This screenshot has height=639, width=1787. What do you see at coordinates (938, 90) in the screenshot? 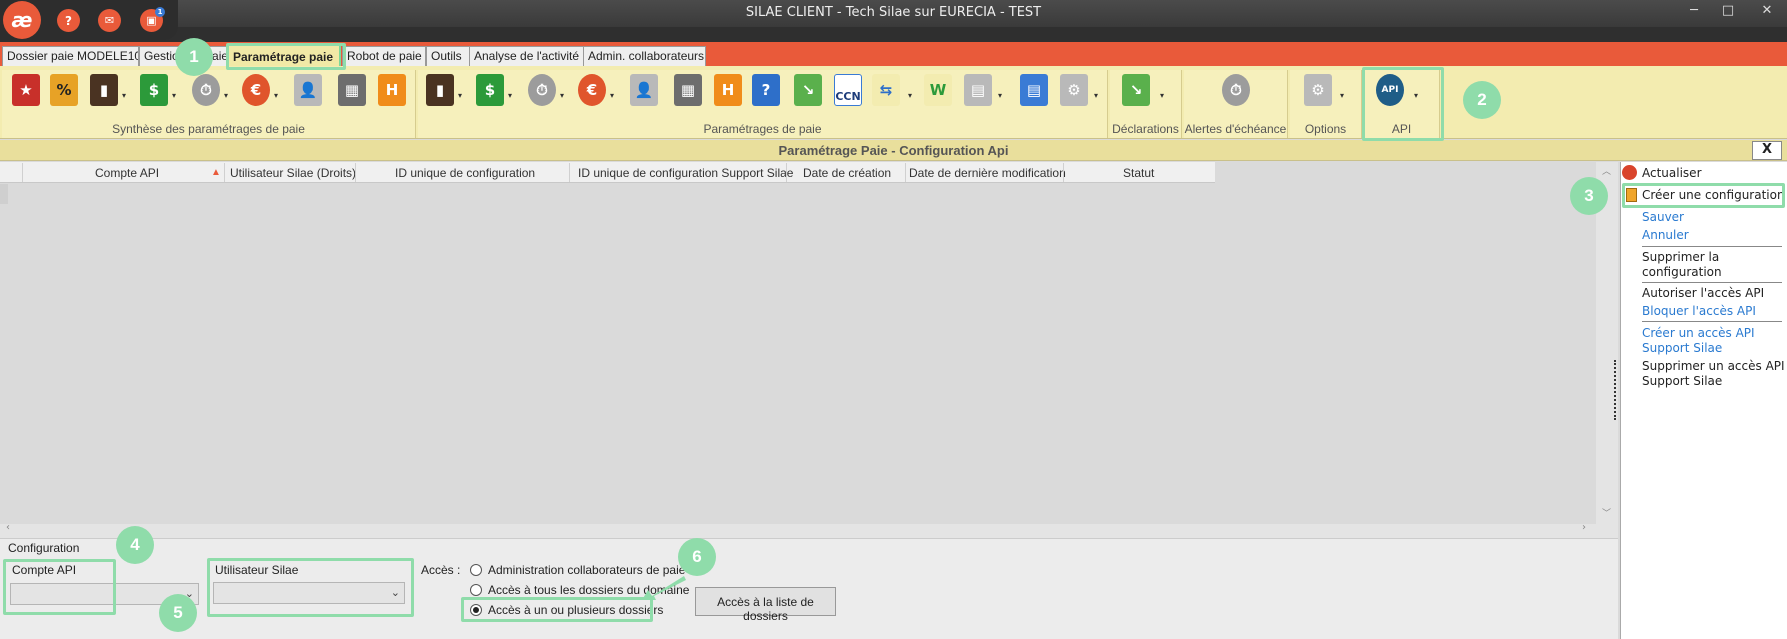
I see `param-xw-icon: W` at bounding box center [938, 90].